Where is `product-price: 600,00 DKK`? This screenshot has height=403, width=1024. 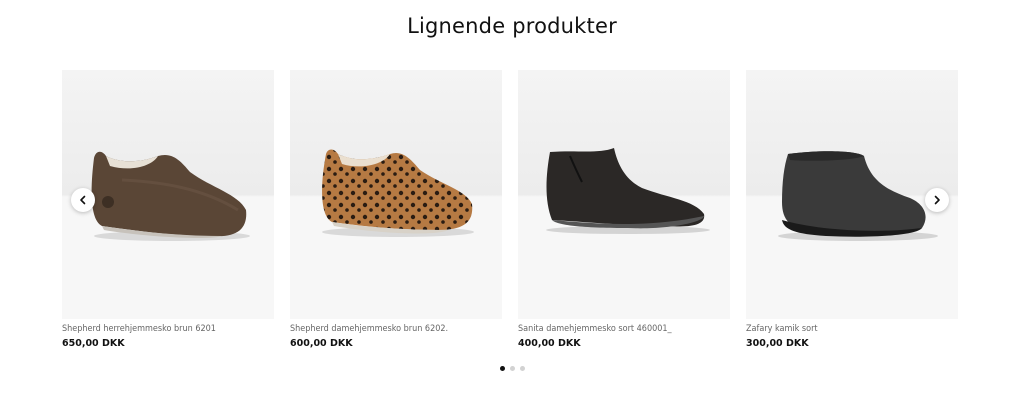
product-price: 600,00 DKK is located at coordinates (321, 343).